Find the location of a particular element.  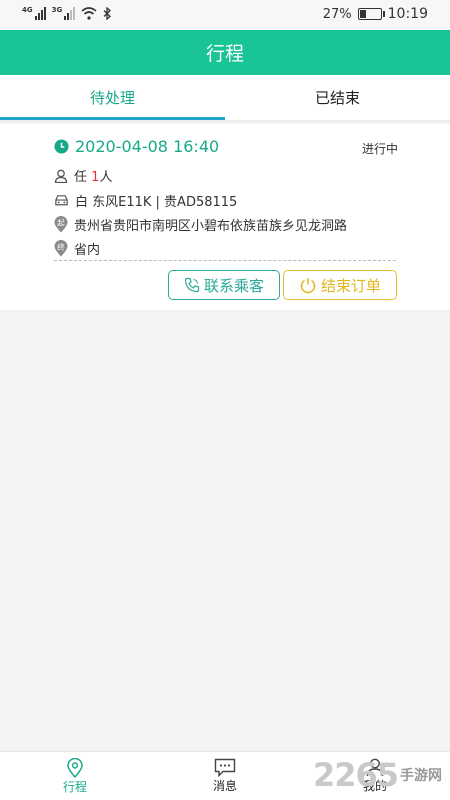

contact-passenger-button: 联系乘客 is located at coordinates (224, 285).